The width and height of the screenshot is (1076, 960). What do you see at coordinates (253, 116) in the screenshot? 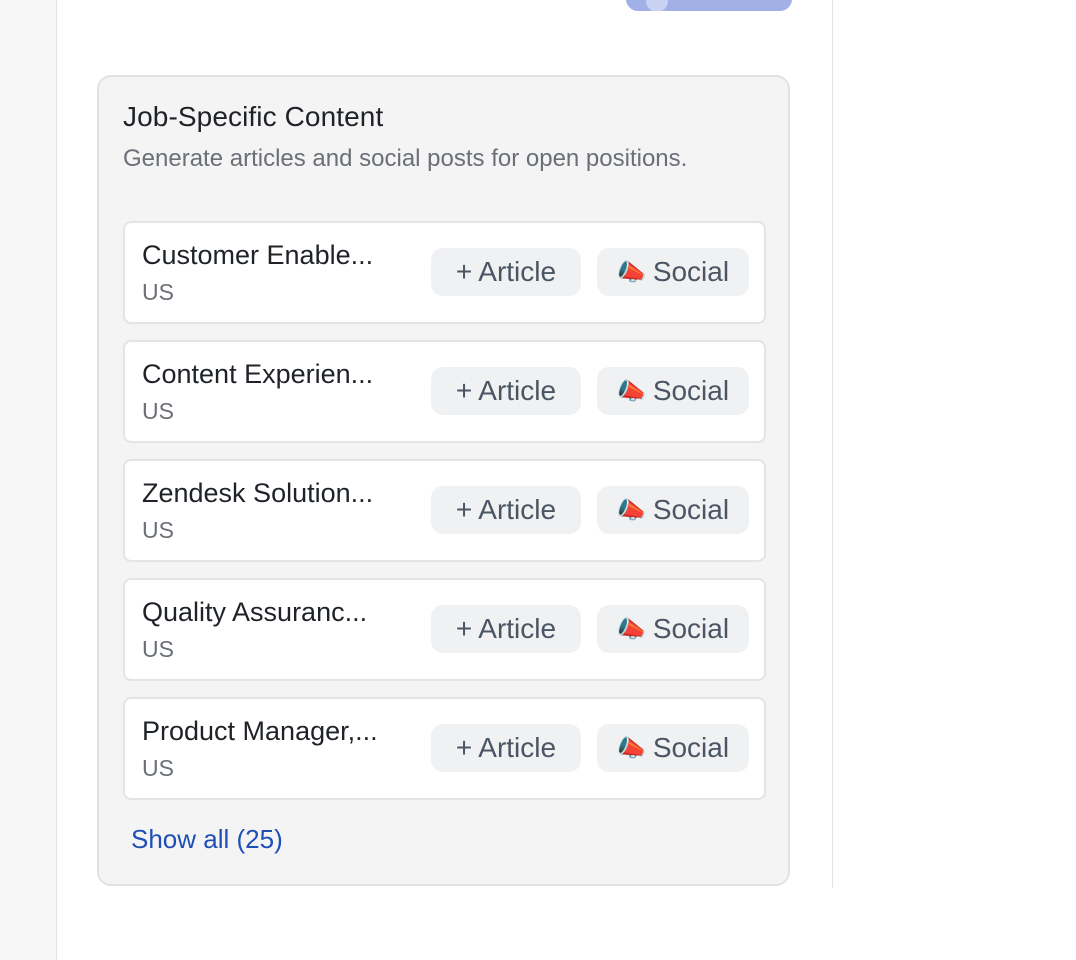
I see `card-title: Job-Specific Content` at bounding box center [253, 116].